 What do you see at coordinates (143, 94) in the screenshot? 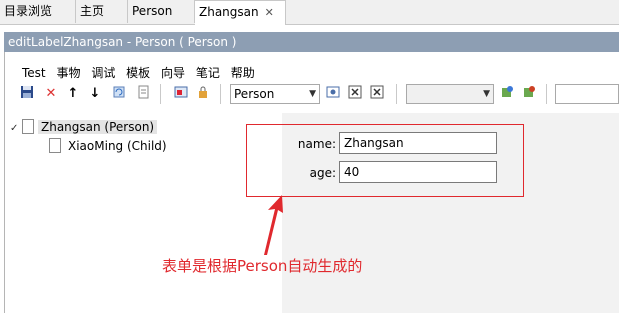
I see `document-icon` at bounding box center [143, 94].